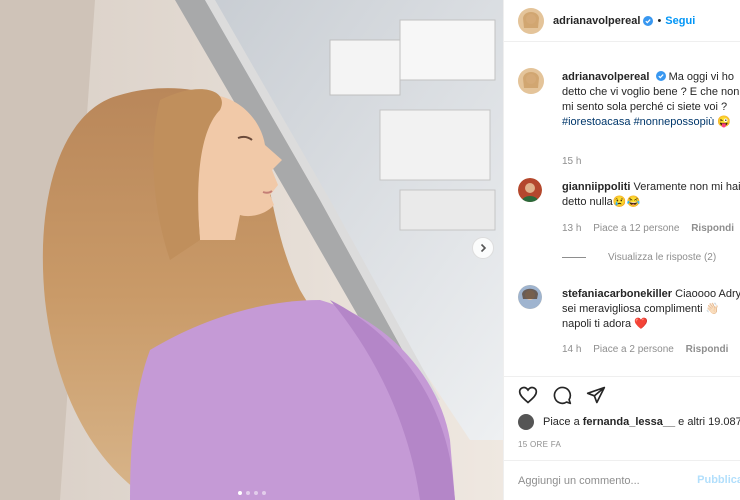 This screenshot has width=740, height=500. What do you see at coordinates (528, 395) in the screenshot?
I see `heart-icon` at bounding box center [528, 395].